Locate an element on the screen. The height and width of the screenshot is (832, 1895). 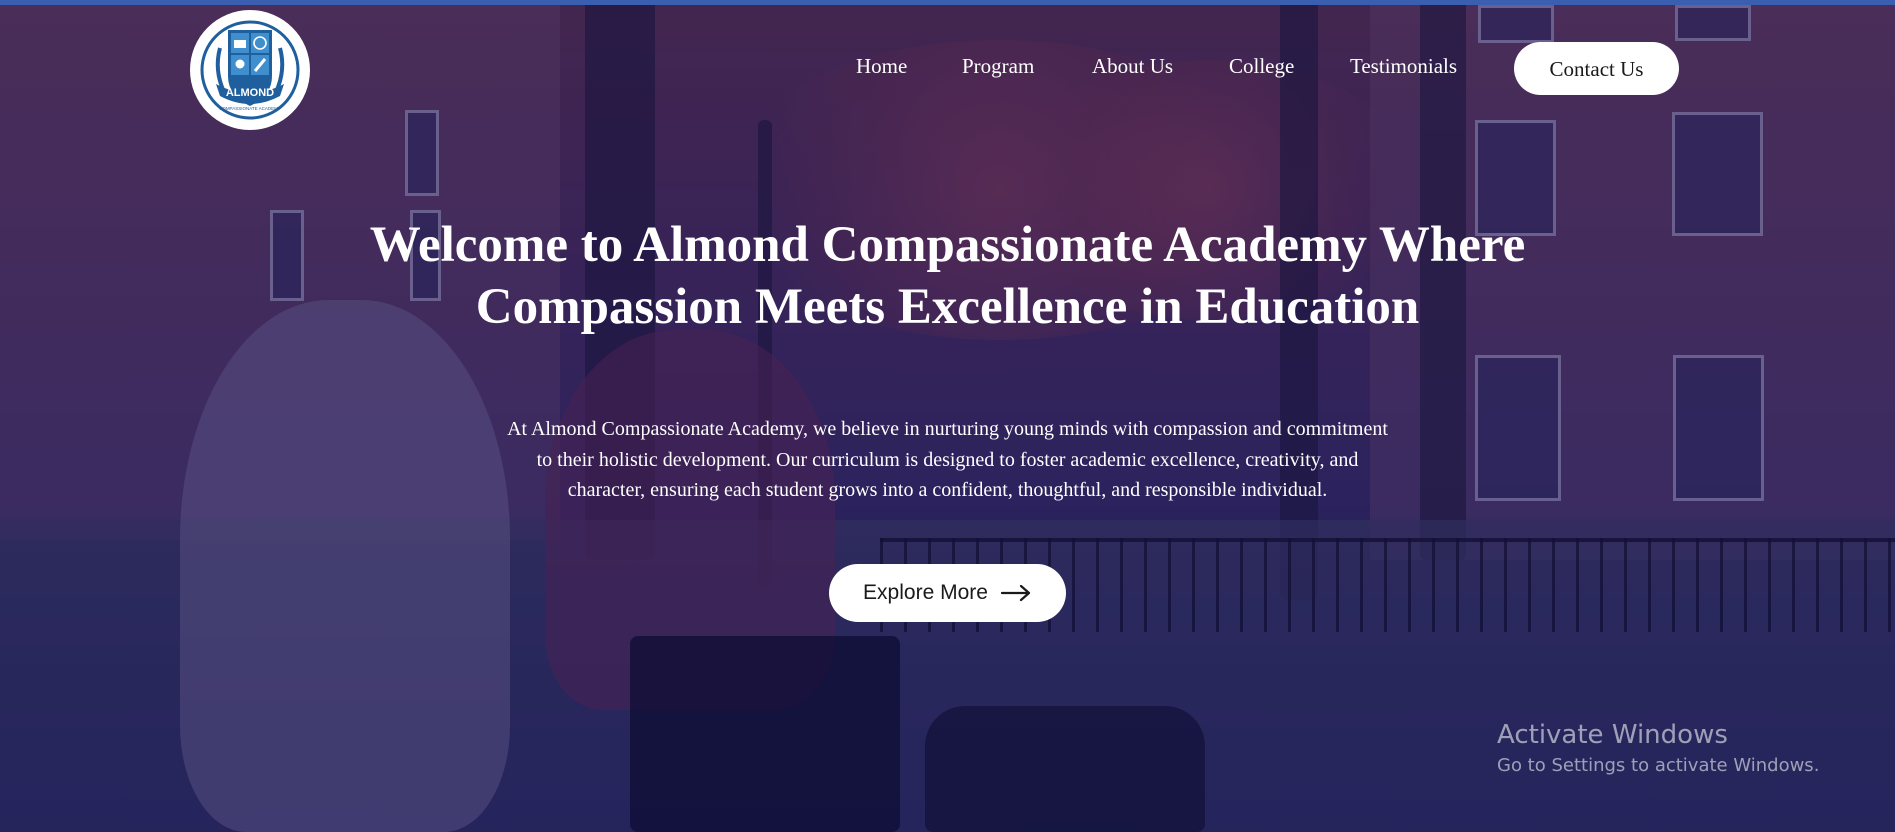
explore-more-label: Explore More is located at coordinates (925, 592).